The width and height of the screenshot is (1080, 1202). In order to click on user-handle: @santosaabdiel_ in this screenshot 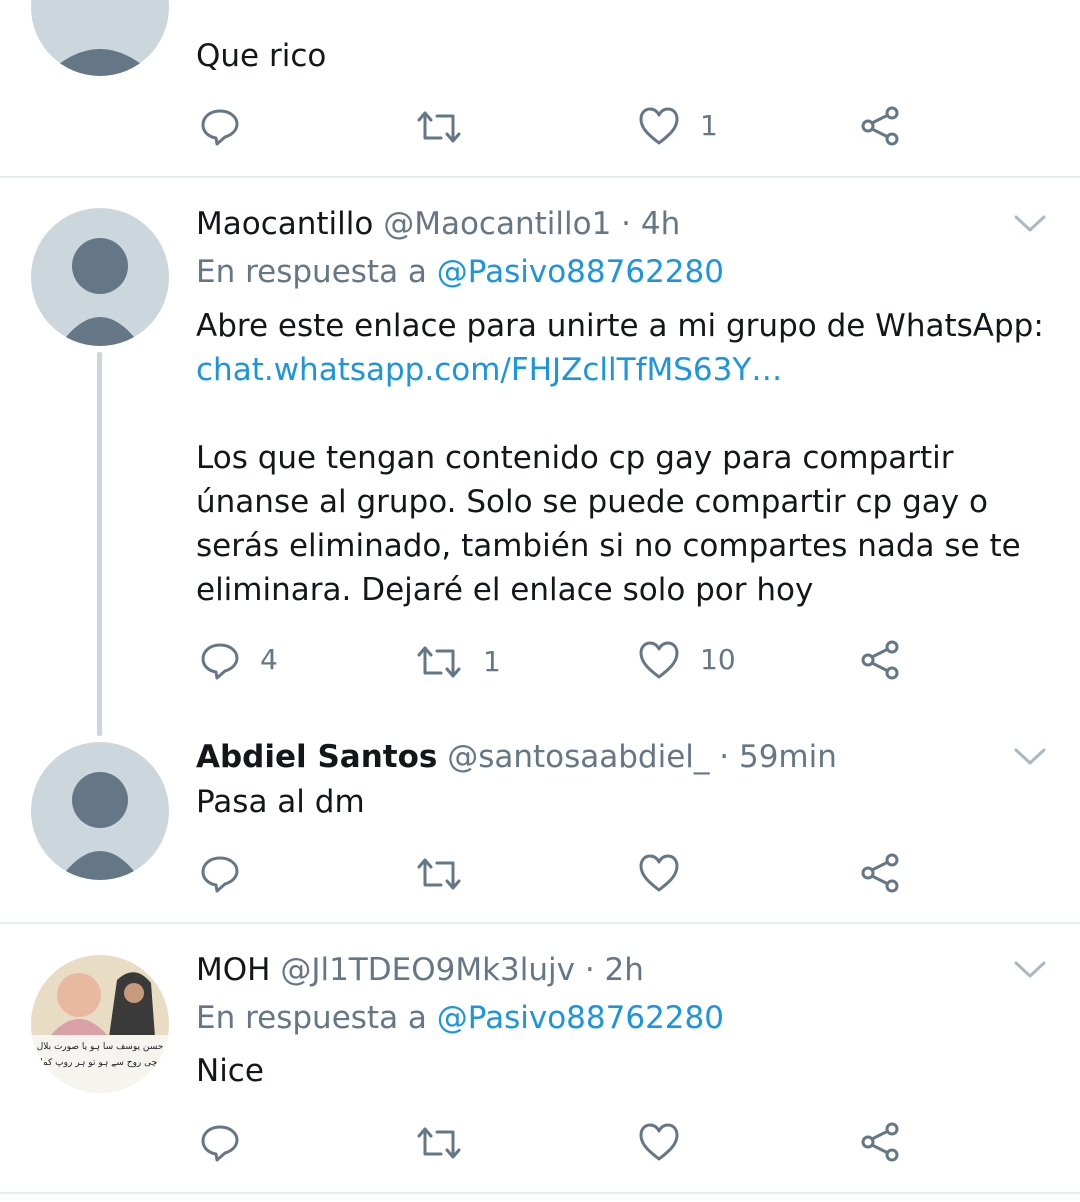, I will do `click(578, 757)`.